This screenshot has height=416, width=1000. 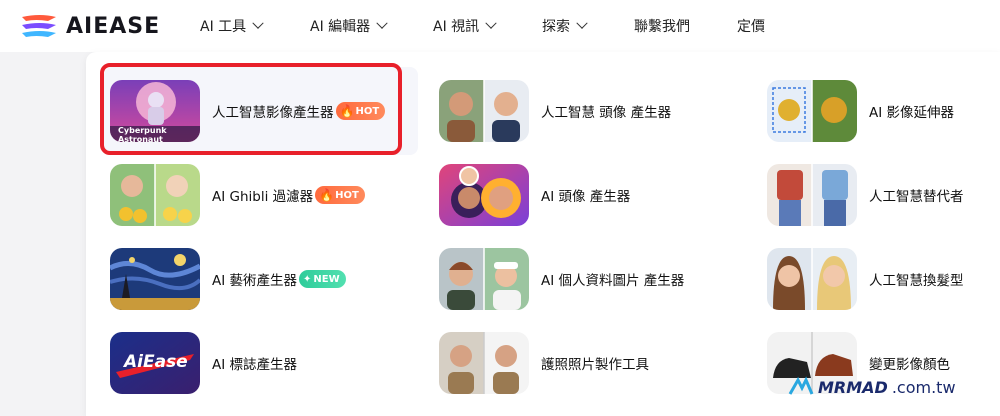 What do you see at coordinates (801, 385) in the screenshot?
I see `watermark-logo-icon` at bounding box center [801, 385].